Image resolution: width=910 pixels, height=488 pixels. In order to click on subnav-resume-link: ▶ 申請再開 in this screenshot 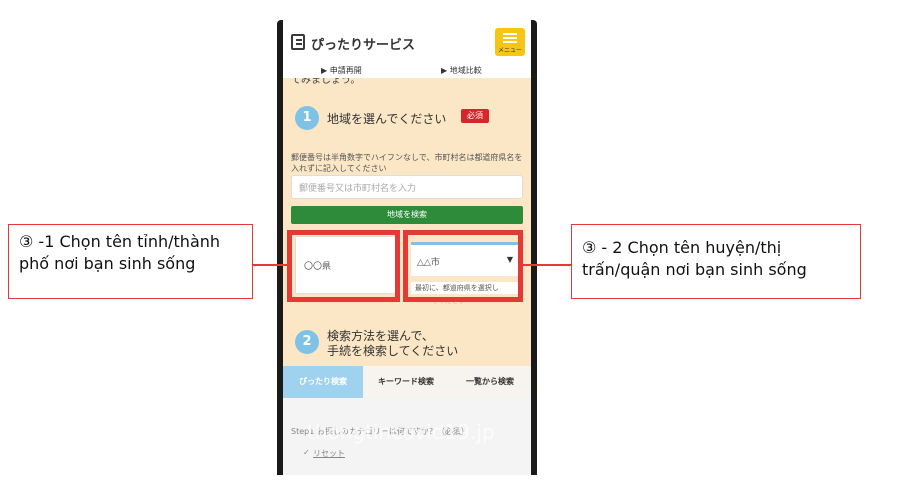, I will do `click(341, 70)`.